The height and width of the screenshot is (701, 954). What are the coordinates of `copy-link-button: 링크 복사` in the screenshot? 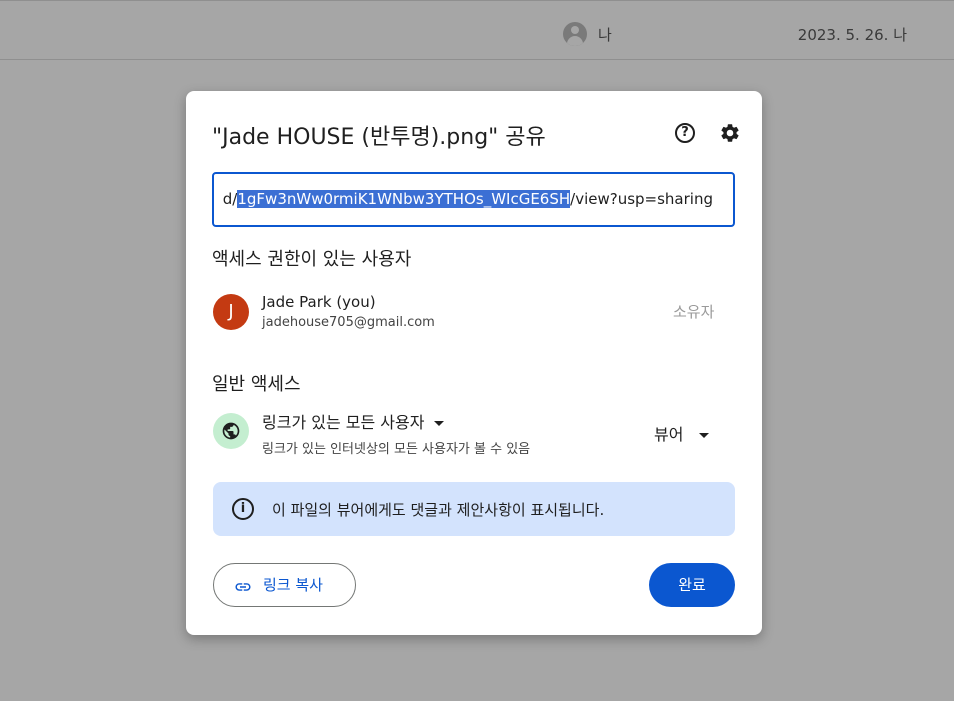 It's located at (284, 585).